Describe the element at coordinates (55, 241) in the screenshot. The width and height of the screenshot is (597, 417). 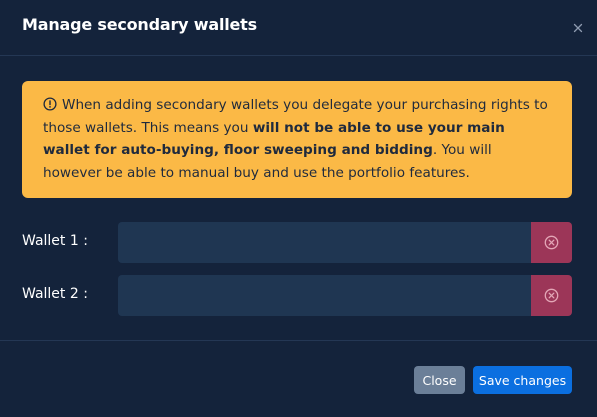
I see `wallet-1-label: Wallet 1 :` at that location.